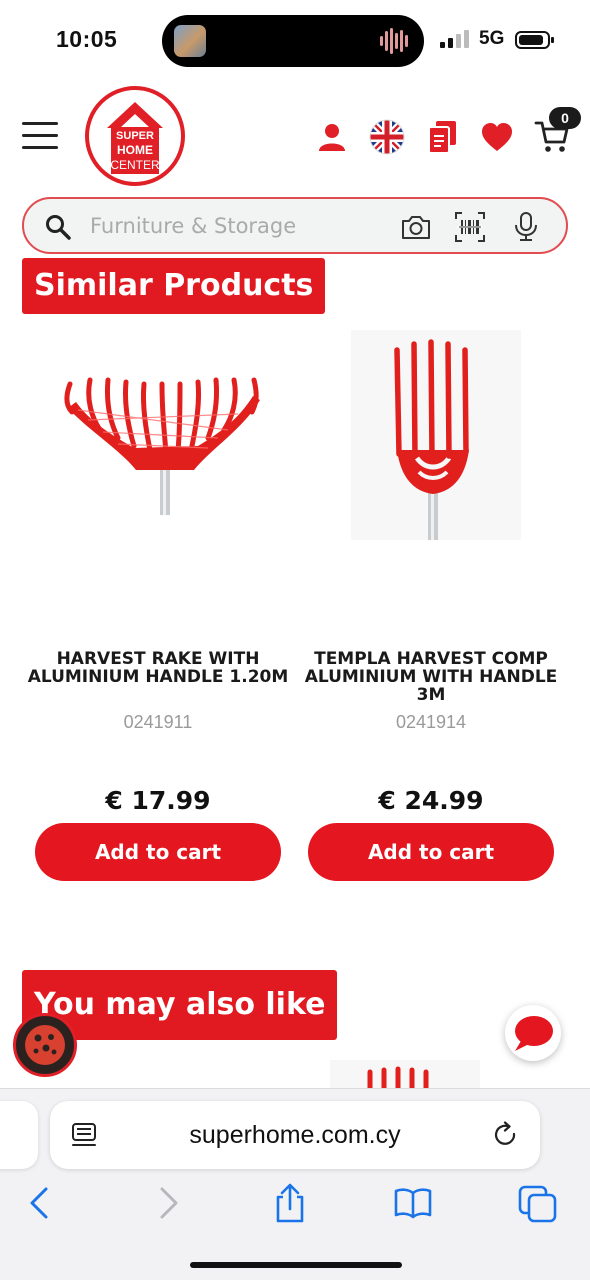  Describe the element at coordinates (470, 227) in the screenshot. I see `barcode-scanner-icon` at that location.